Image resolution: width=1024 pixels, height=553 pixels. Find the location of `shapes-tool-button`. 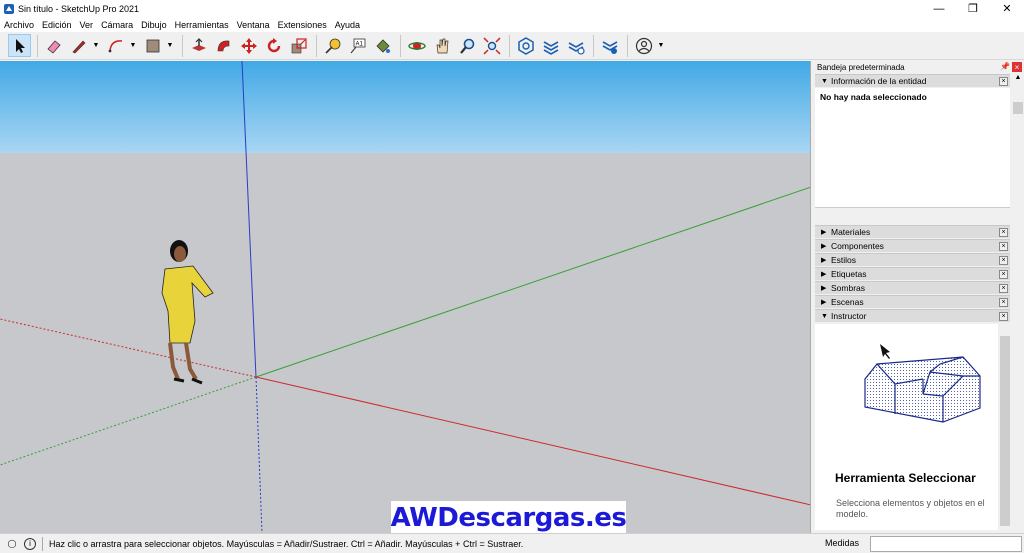

shapes-tool-button is located at coordinates (152, 45).